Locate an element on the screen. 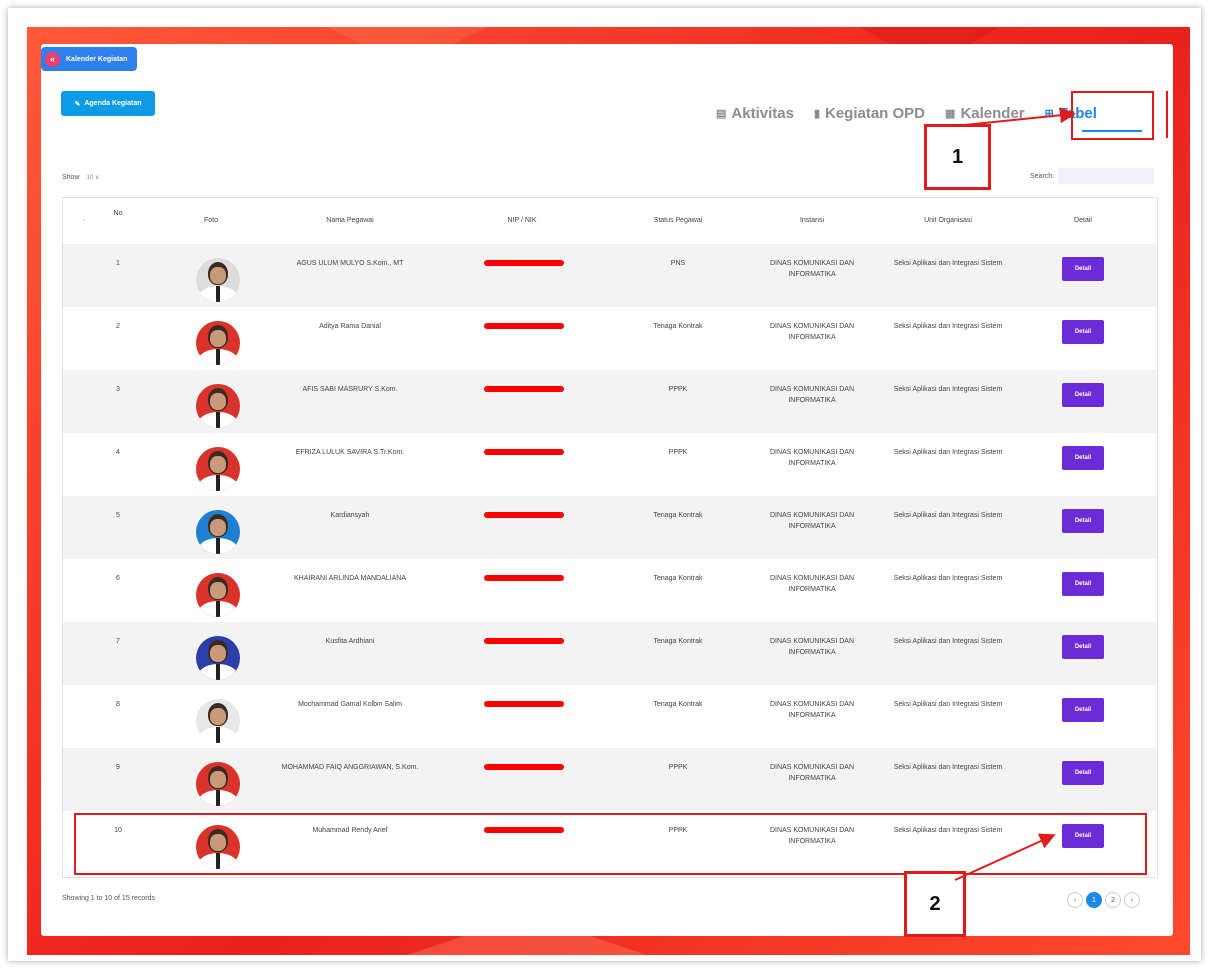 This screenshot has height=969, width=1209. employee-name: Aditya Rama Danial is located at coordinates (350, 326).